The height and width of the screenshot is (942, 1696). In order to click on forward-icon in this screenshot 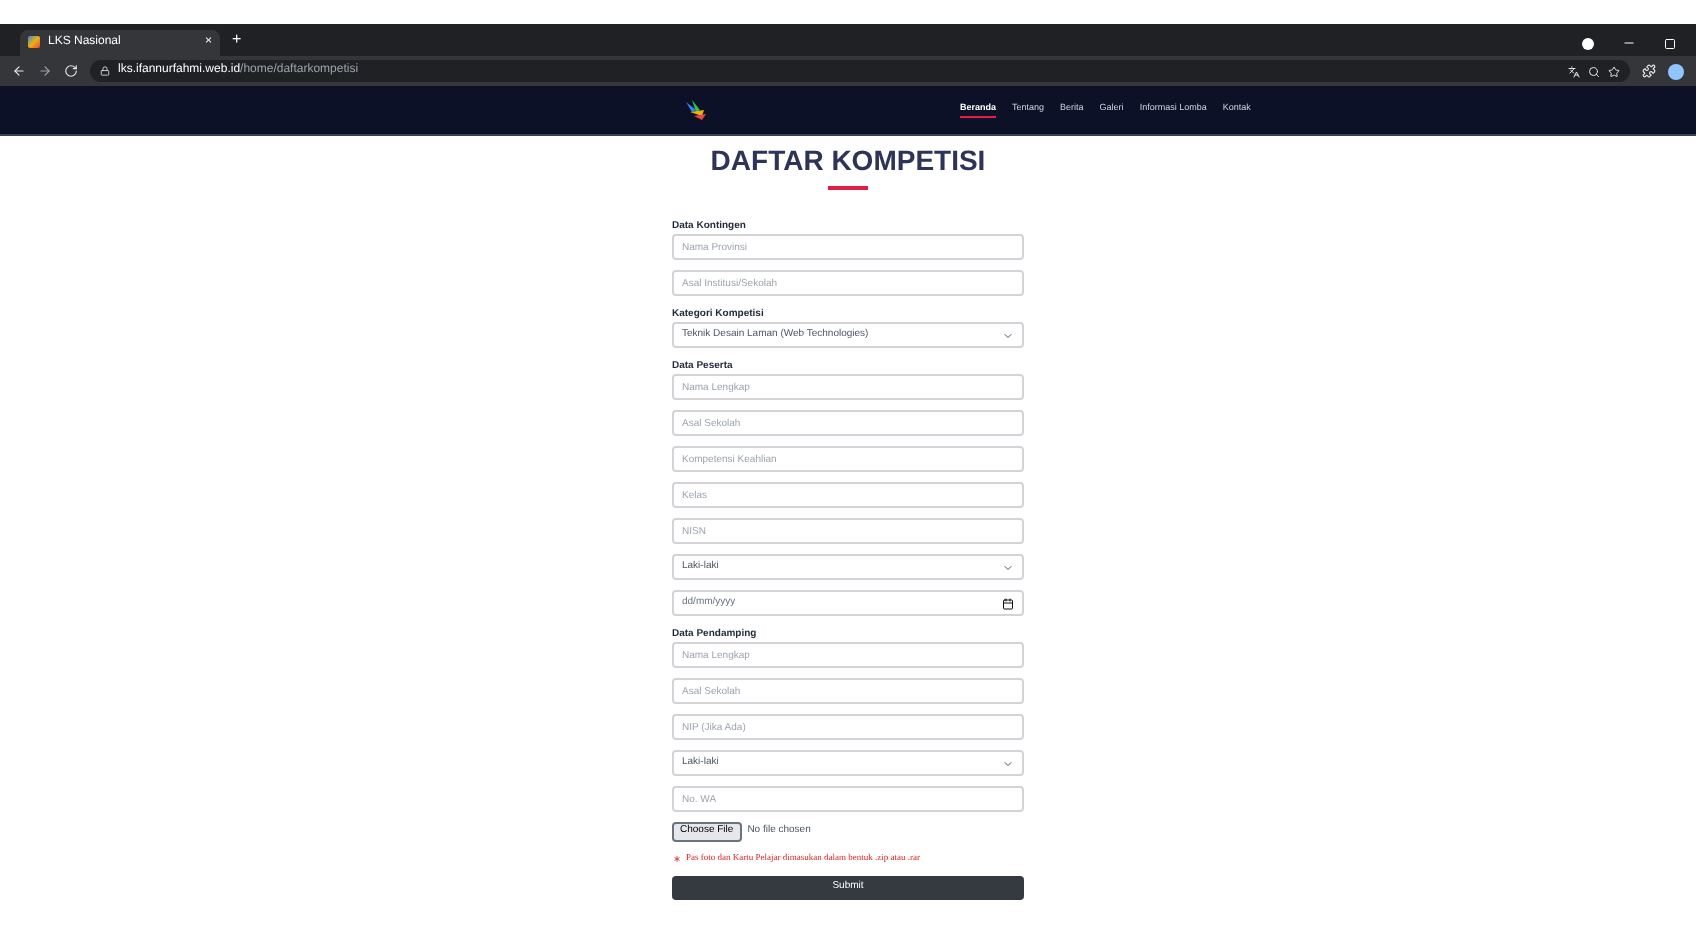, I will do `click(45, 71)`.